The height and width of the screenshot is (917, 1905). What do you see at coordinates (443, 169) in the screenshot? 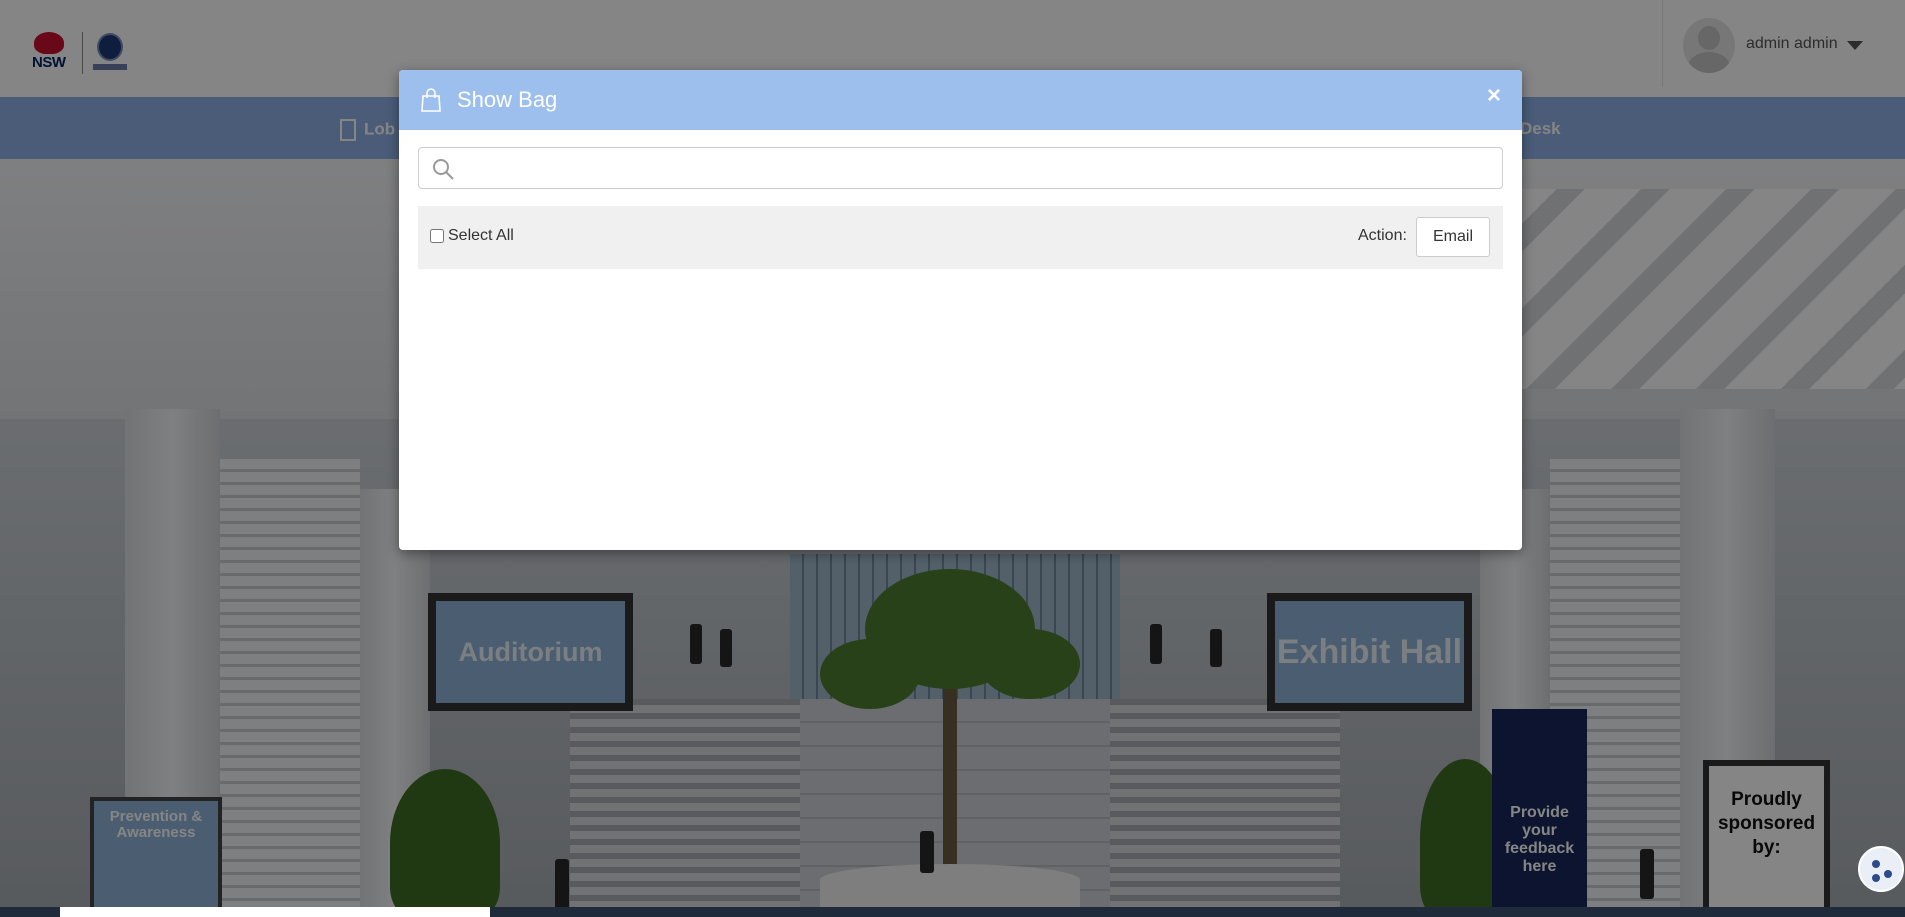
I see `search-icon` at bounding box center [443, 169].